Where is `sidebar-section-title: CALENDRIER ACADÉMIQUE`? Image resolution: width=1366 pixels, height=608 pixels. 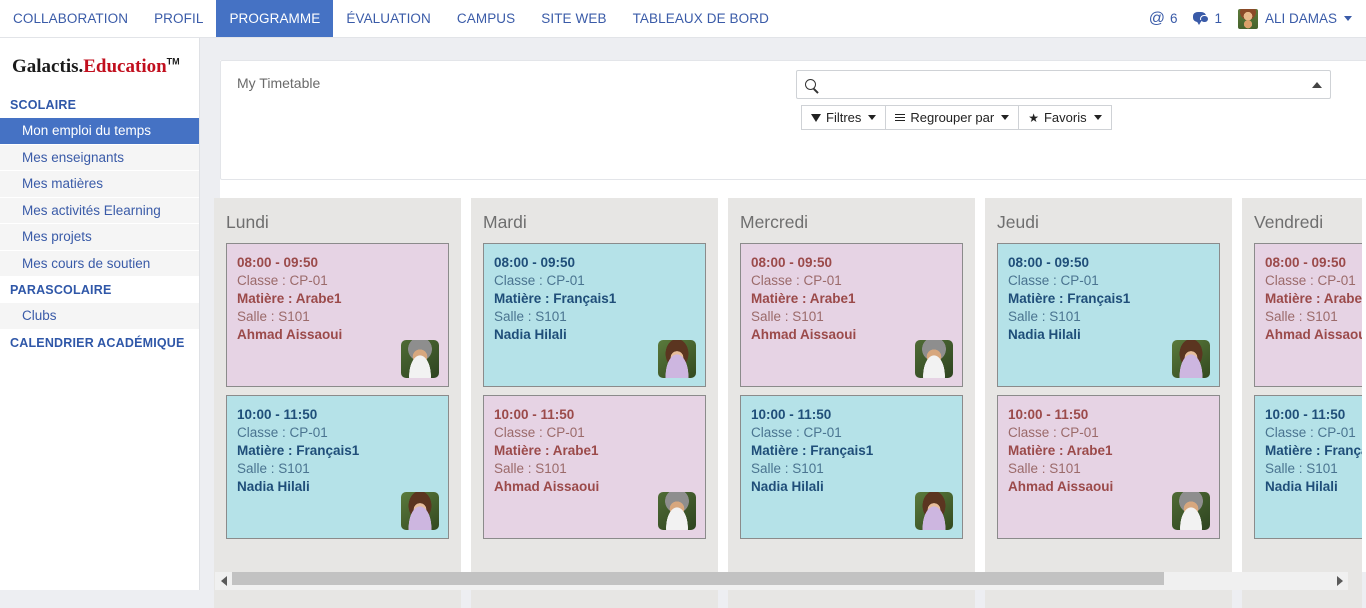 sidebar-section-title: CALENDRIER ACADÉMIQUE is located at coordinates (97, 342).